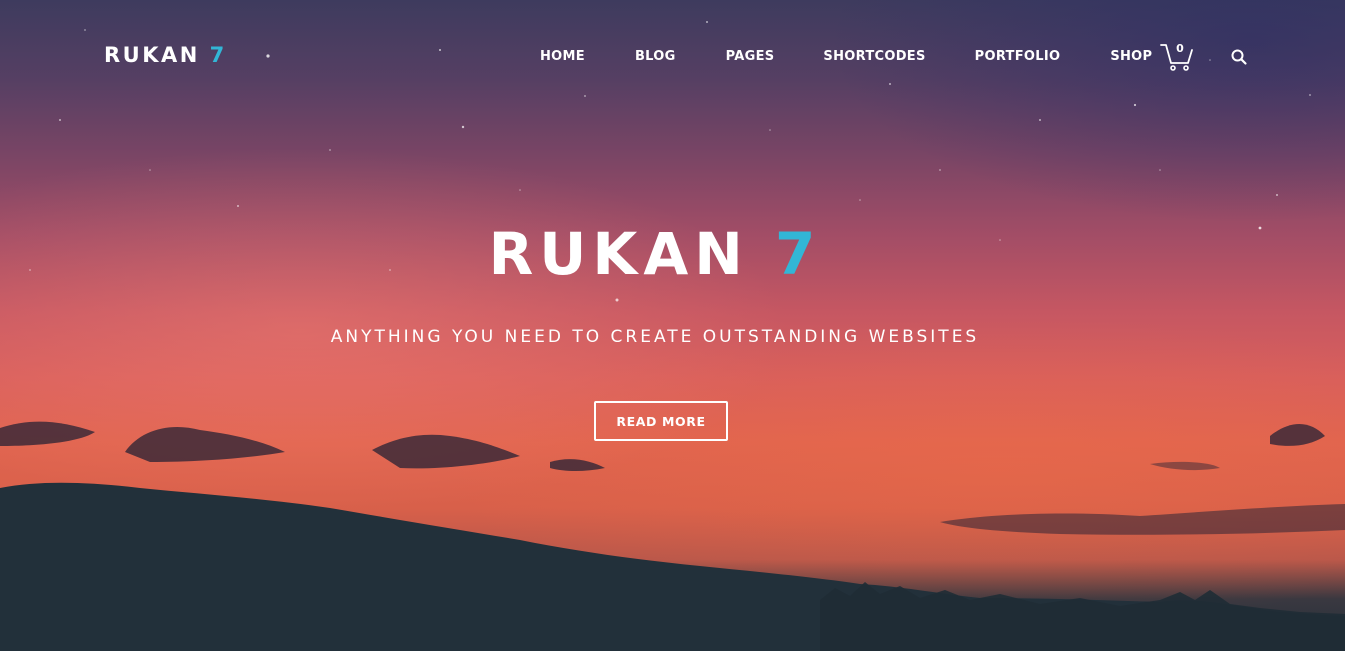 The width and height of the screenshot is (1345, 651). I want to click on hero-title-number: 7, so click(798, 254).